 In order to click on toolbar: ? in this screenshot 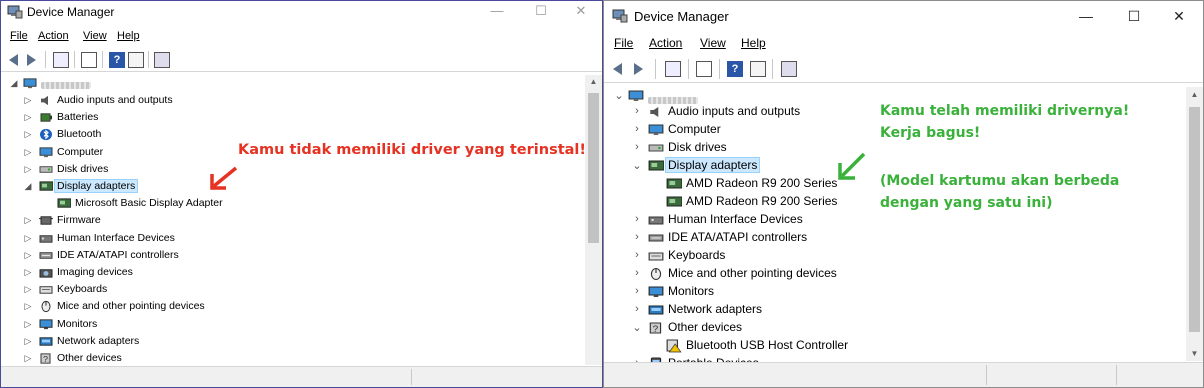, I will do `click(903, 69)`.